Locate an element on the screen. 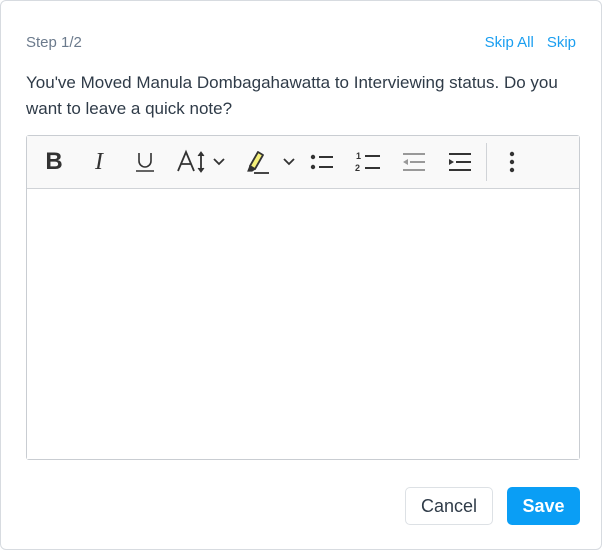 This screenshot has width=604, height=553. bulleted-list-icon is located at coordinates (321, 162).